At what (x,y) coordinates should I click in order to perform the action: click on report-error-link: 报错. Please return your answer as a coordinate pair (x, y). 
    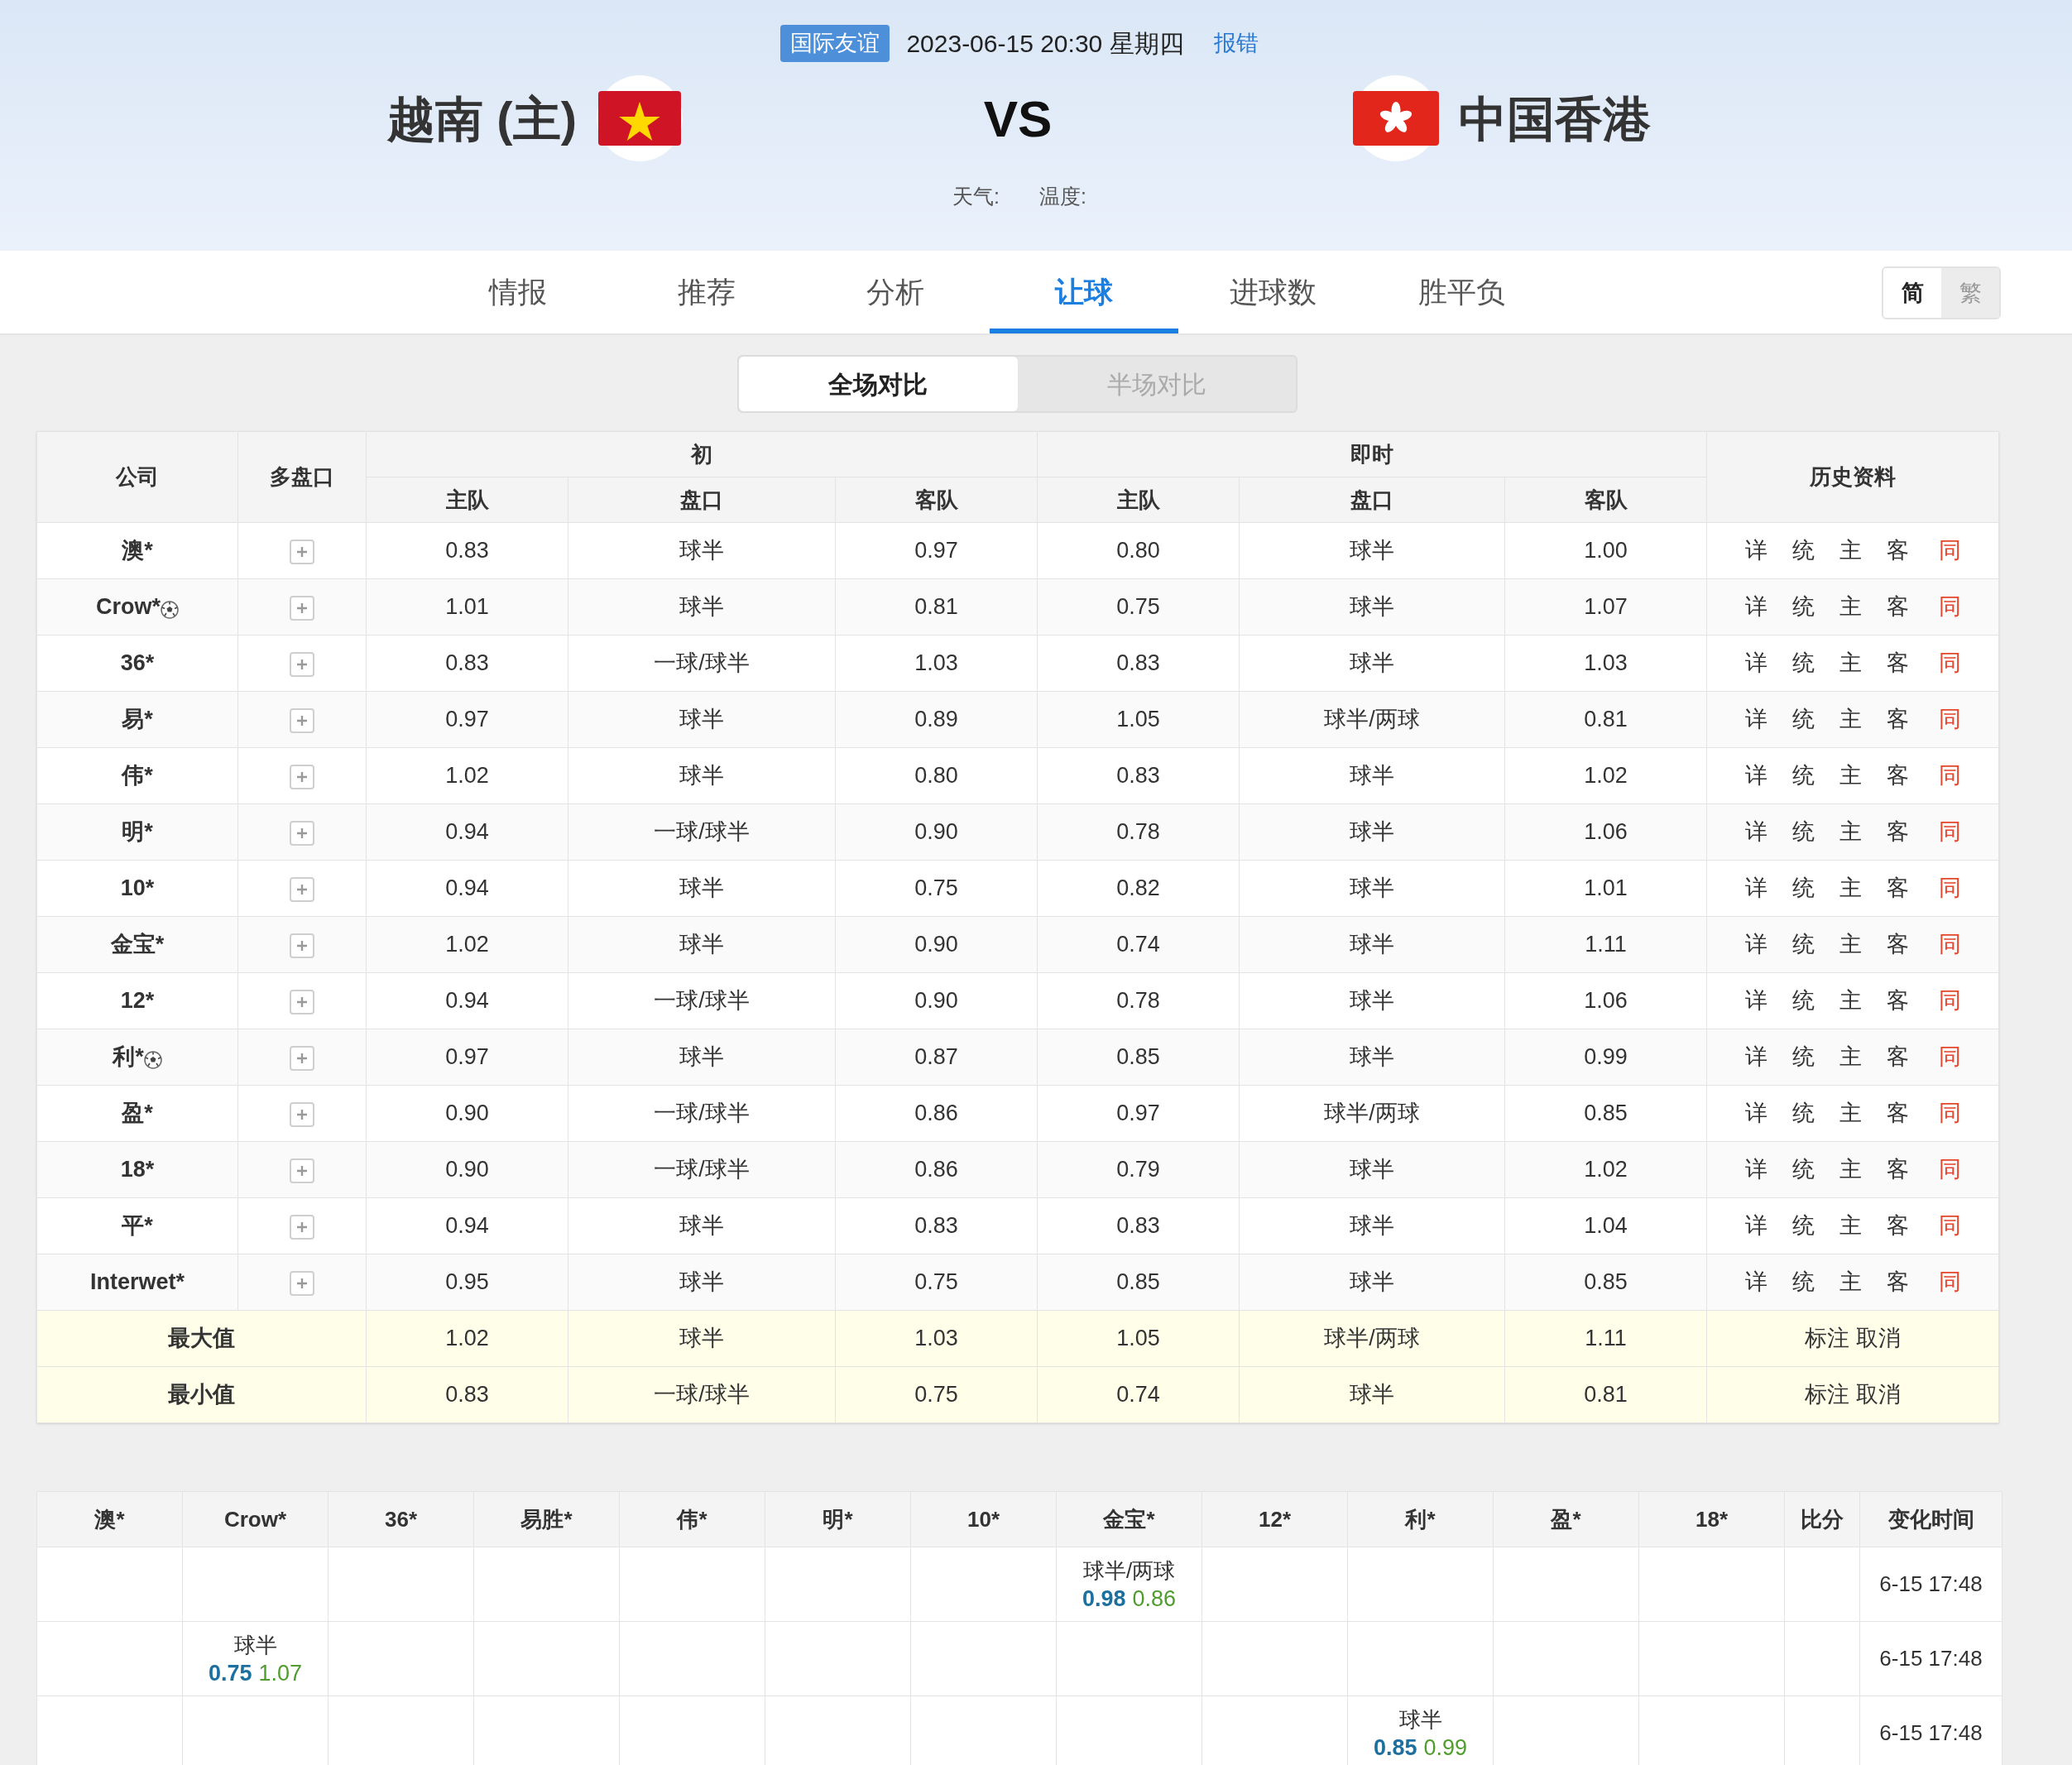
    Looking at the image, I should click on (1236, 43).